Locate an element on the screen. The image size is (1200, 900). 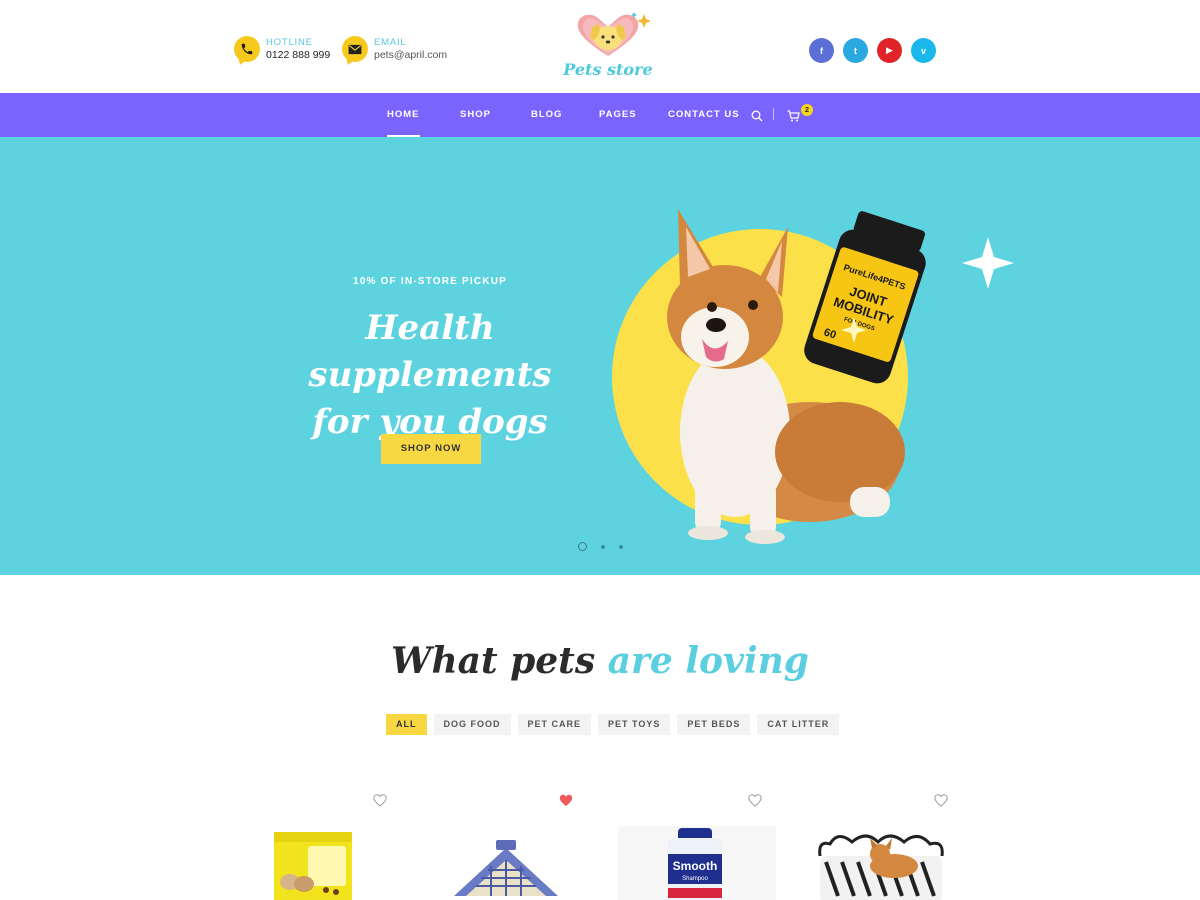
heart-filled-icon is located at coordinates (566, 801).